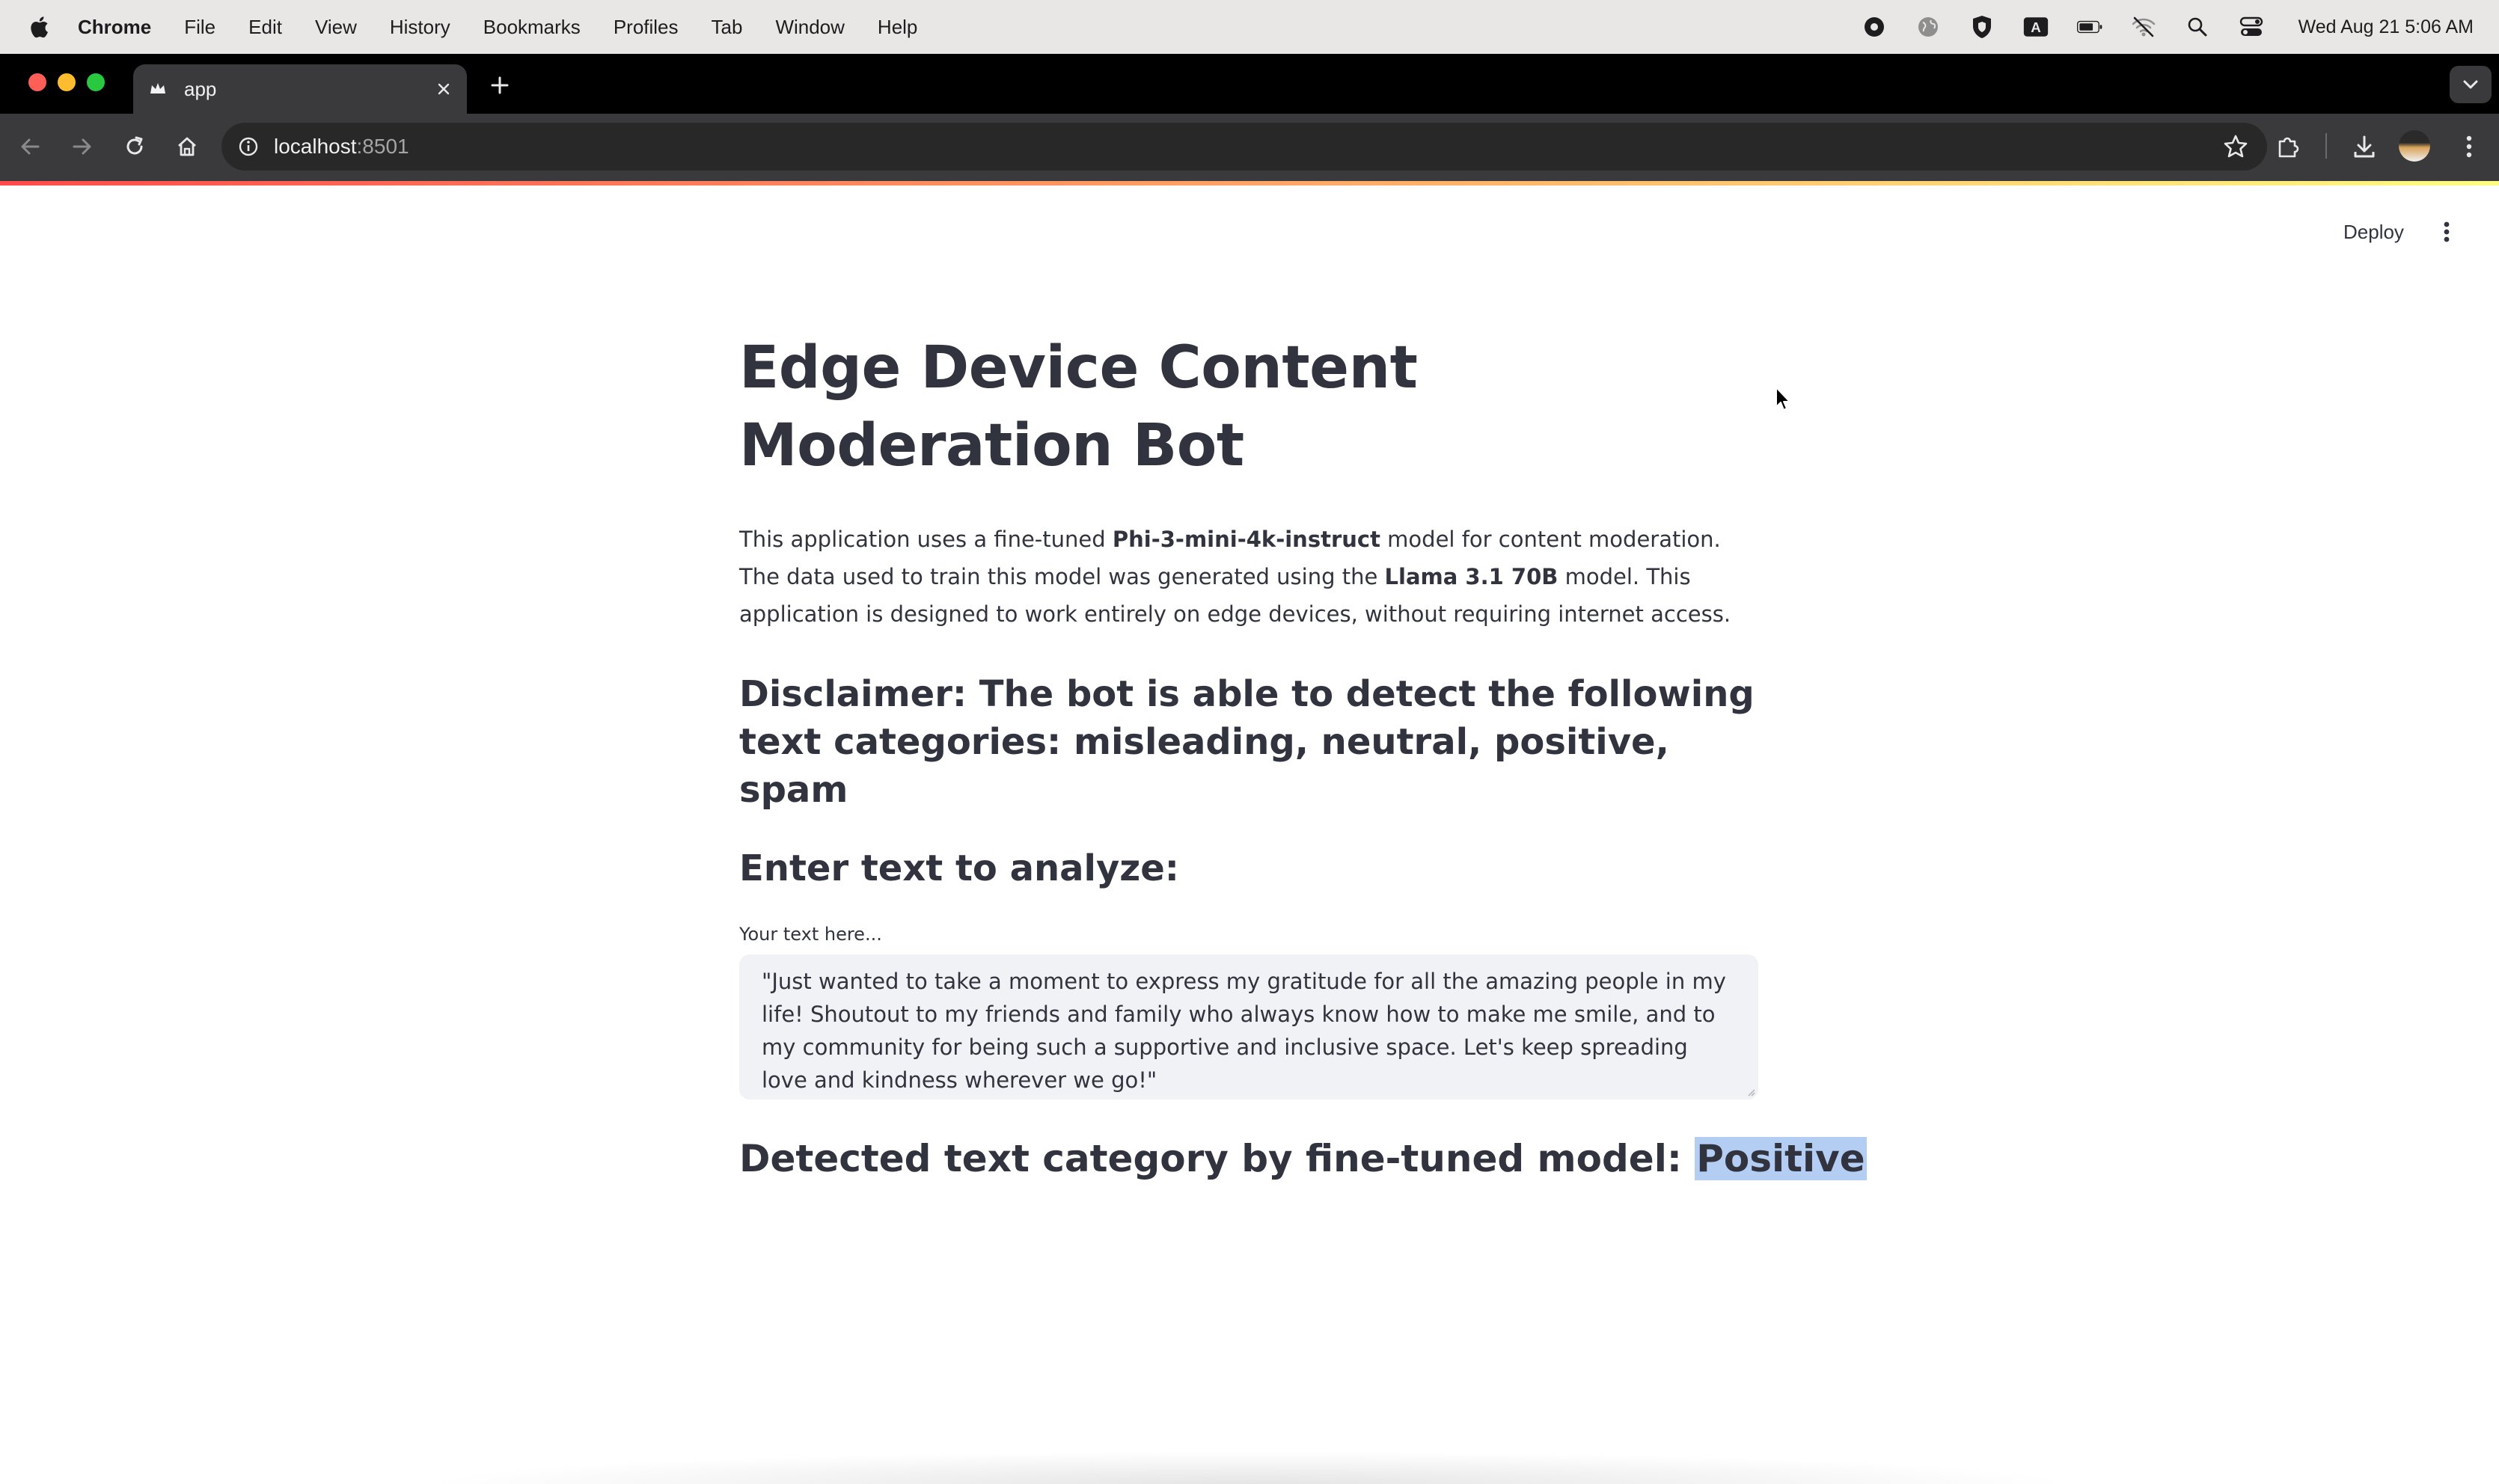 The height and width of the screenshot is (1484, 2499). I want to click on chrome-menu-kebab-icon, so click(2469, 147).